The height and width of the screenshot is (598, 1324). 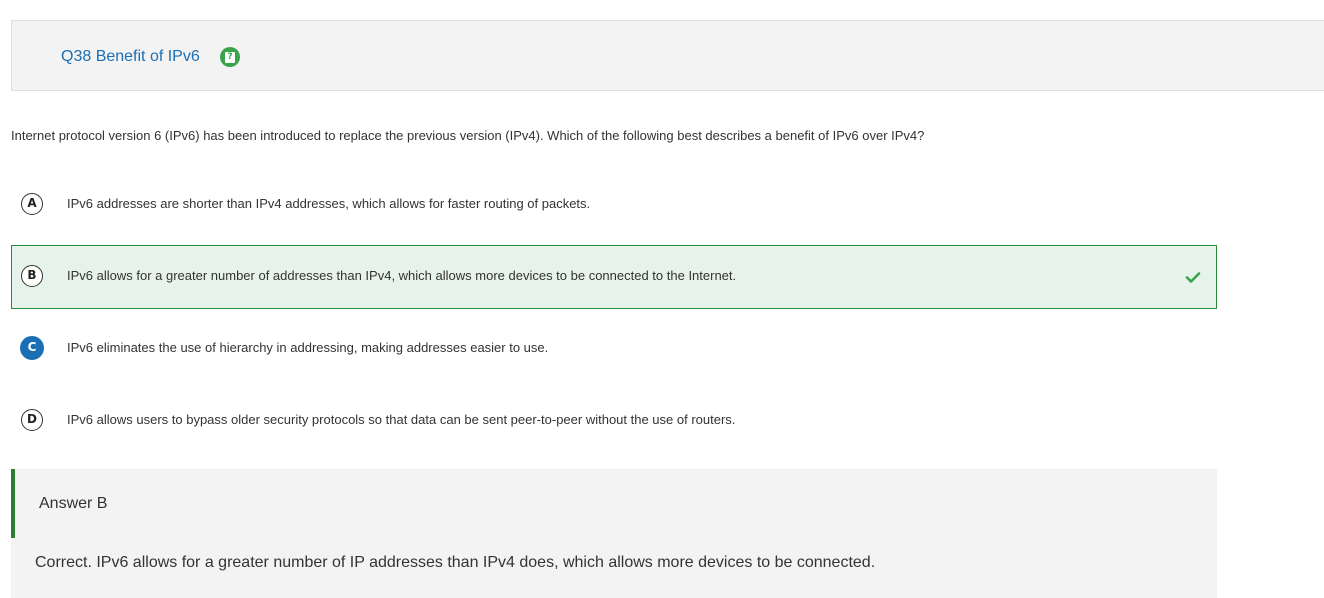 What do you see at coordinates (130, 56) in the screenshot?
I see `question-title: Q38 Benefit of IPv6` at bounding box center [130, 56].